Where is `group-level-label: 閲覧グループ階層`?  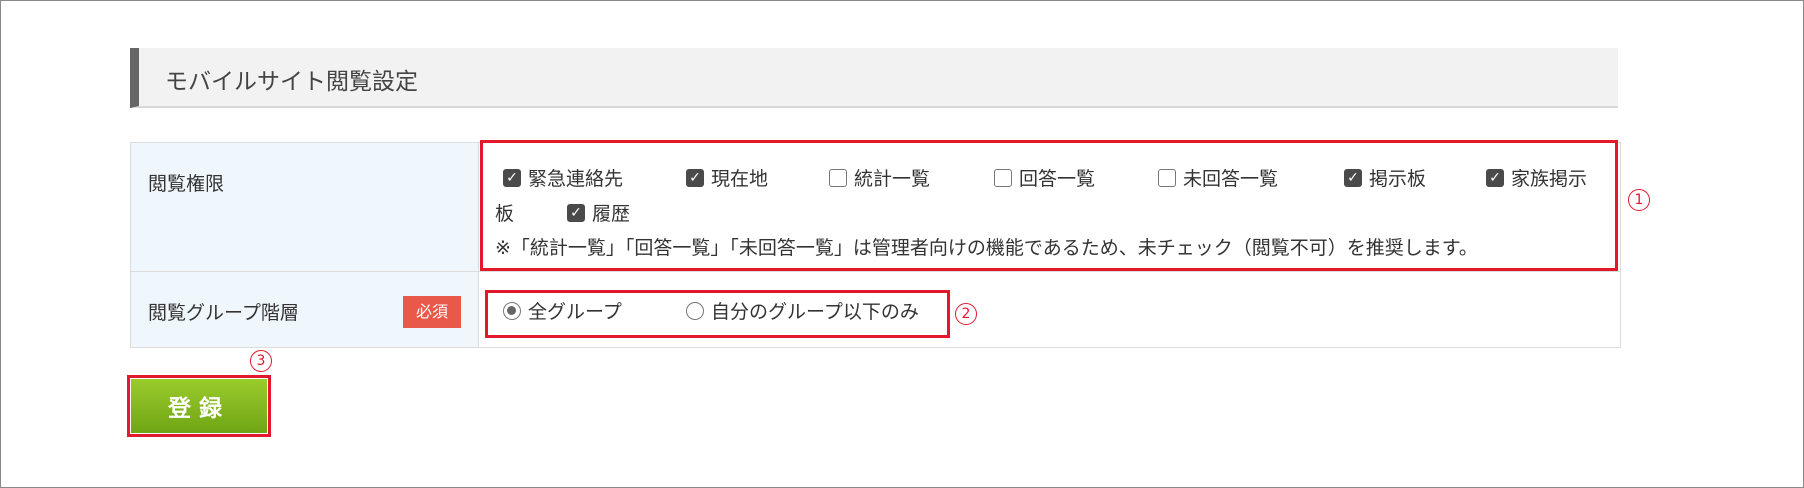 group-level-label: 閲覧グループ階層 is located at coordinates (223, 313).